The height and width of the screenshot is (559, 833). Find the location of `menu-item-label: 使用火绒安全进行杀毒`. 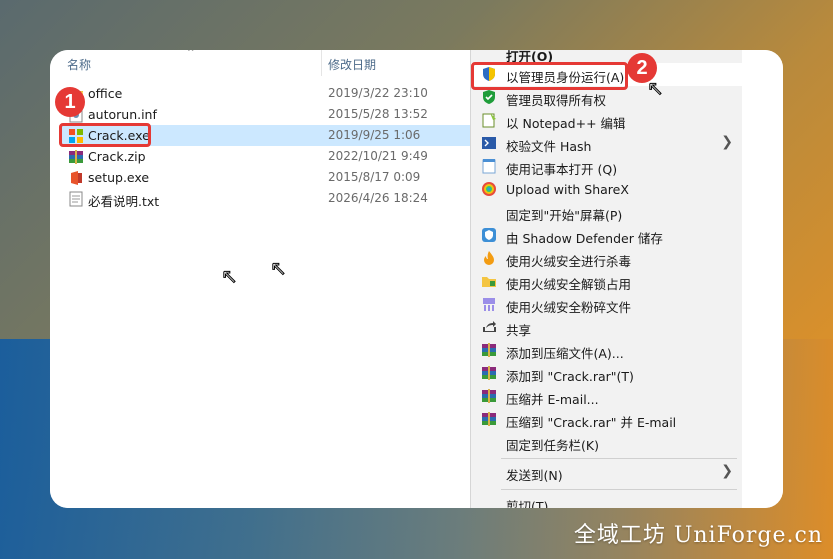

menu-item-label: 使用火绒安全进行杀毒 is located at coordinates (569, 261).